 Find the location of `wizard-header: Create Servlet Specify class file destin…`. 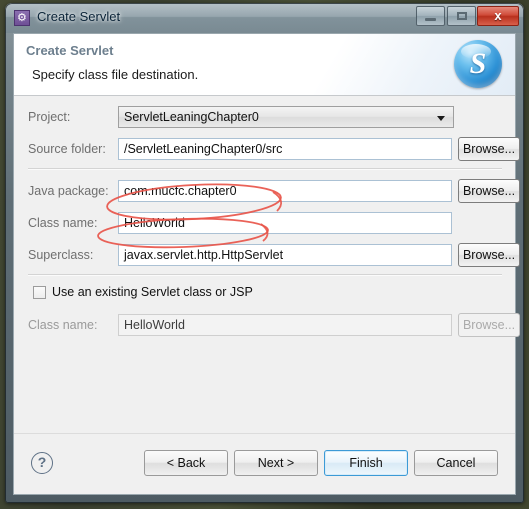

wizard-header: Create Servlet Specify class file destin… is located at coordinates (264, 65).